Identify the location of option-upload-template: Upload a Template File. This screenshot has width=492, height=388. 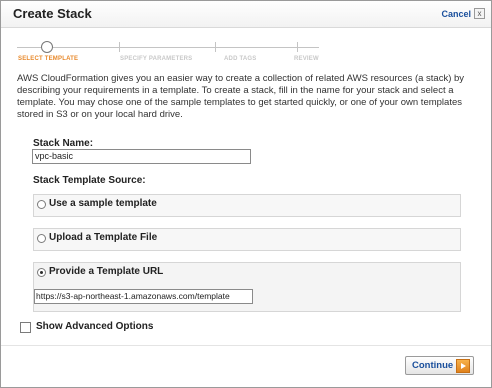
(247, 239).